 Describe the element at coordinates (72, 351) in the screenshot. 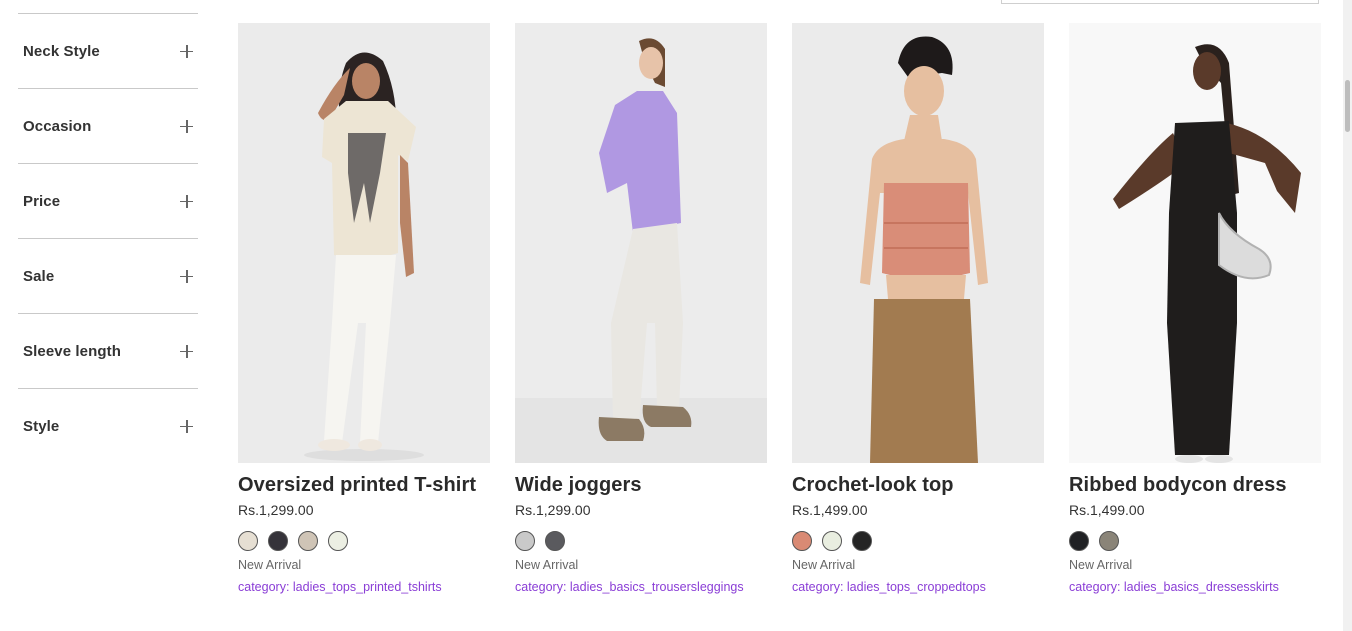

I see `filter-label: Sleeve length` at that location.